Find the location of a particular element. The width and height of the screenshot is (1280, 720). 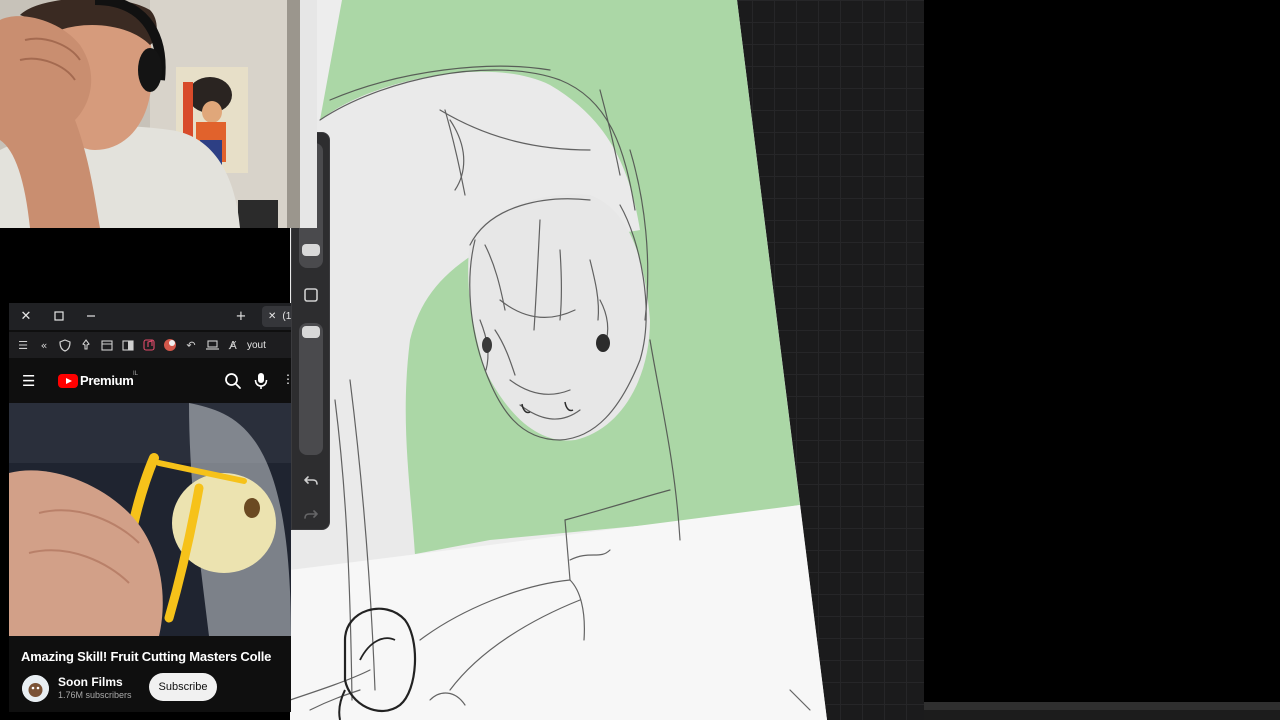

more-icon: ⋮ is located at coordinates (286, 379).